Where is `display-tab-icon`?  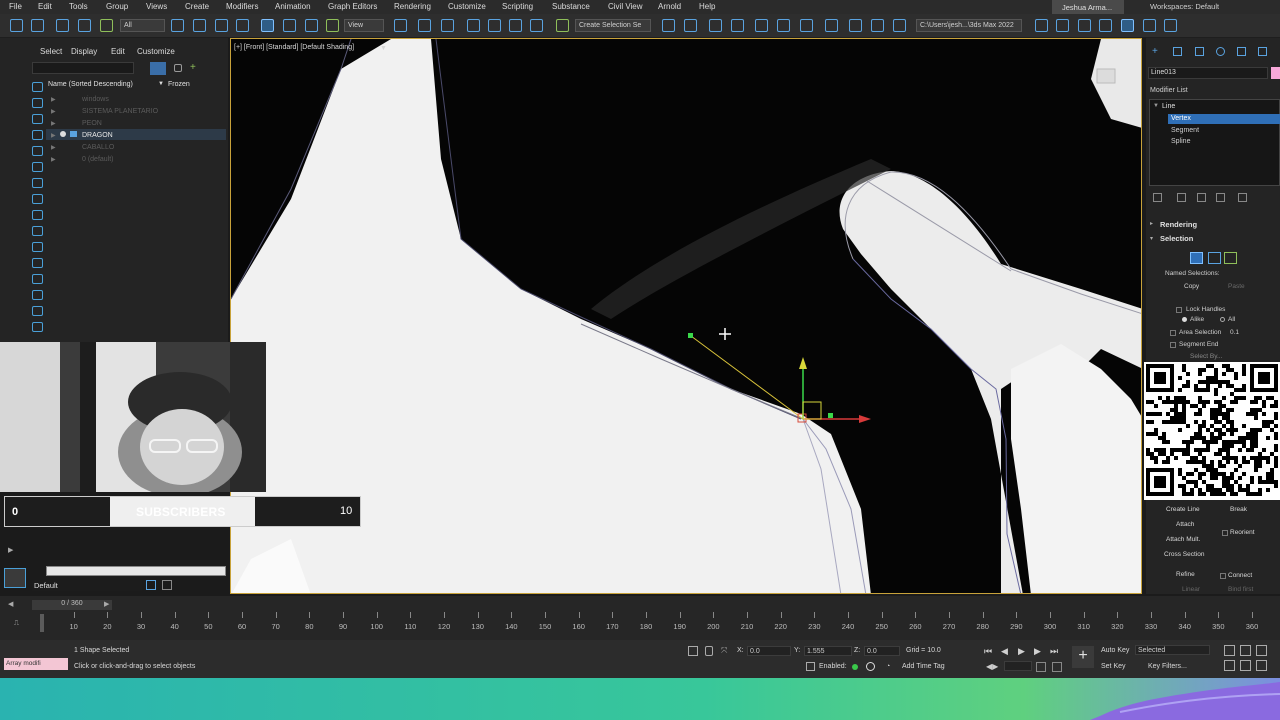 display-tab-icon is located at coordinates (1241, 51).